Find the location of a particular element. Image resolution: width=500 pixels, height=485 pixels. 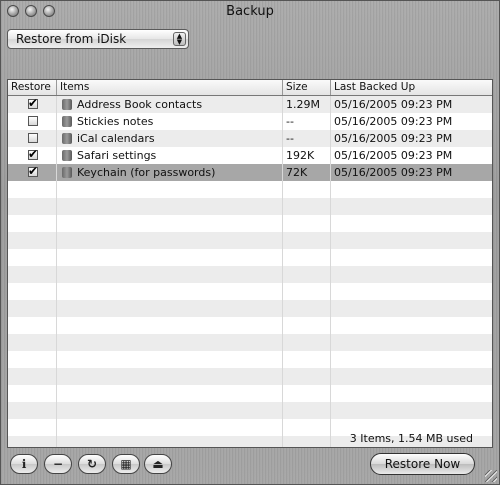

minus-icon: − is located at coordinates (58, 464).